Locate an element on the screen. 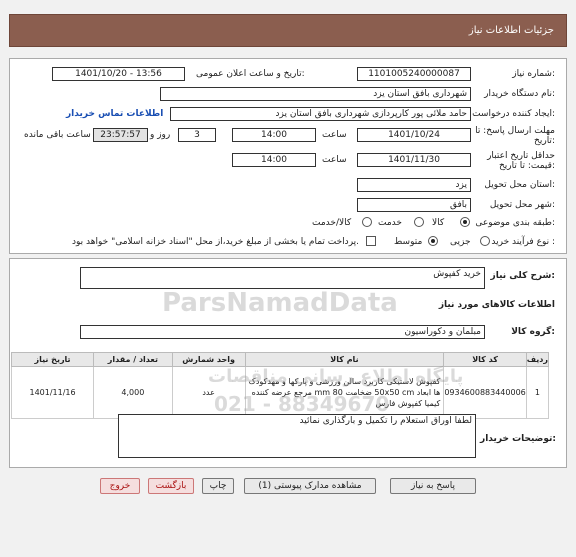  summary-field: خرید کفپوش is located at coordinates (282, 278).